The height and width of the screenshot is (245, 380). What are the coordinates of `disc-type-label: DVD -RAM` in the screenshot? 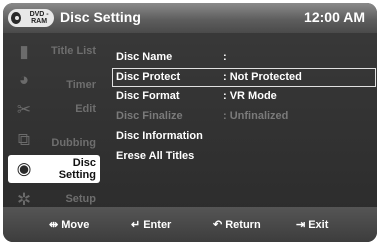 It's located at (39, 18).